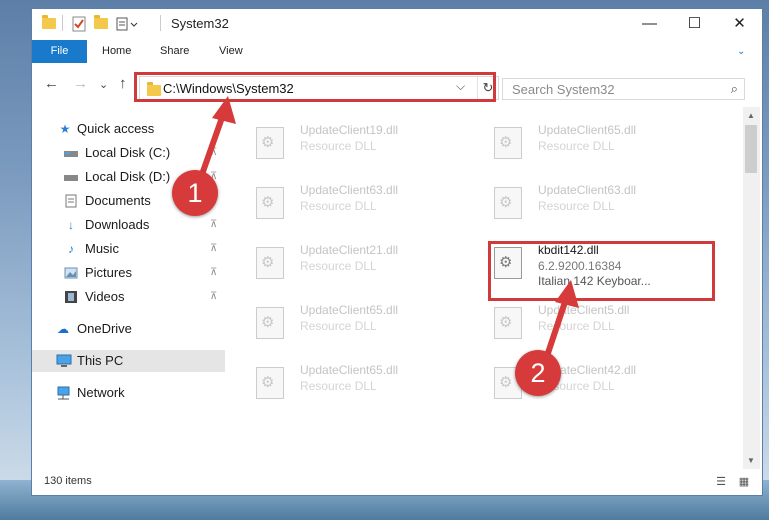 This screenshot has width=769, height=520. What do you see at coordinates (195, 193) in the screenshot?
I see `step-1-badge: 1` at bounding box center [195, 193].